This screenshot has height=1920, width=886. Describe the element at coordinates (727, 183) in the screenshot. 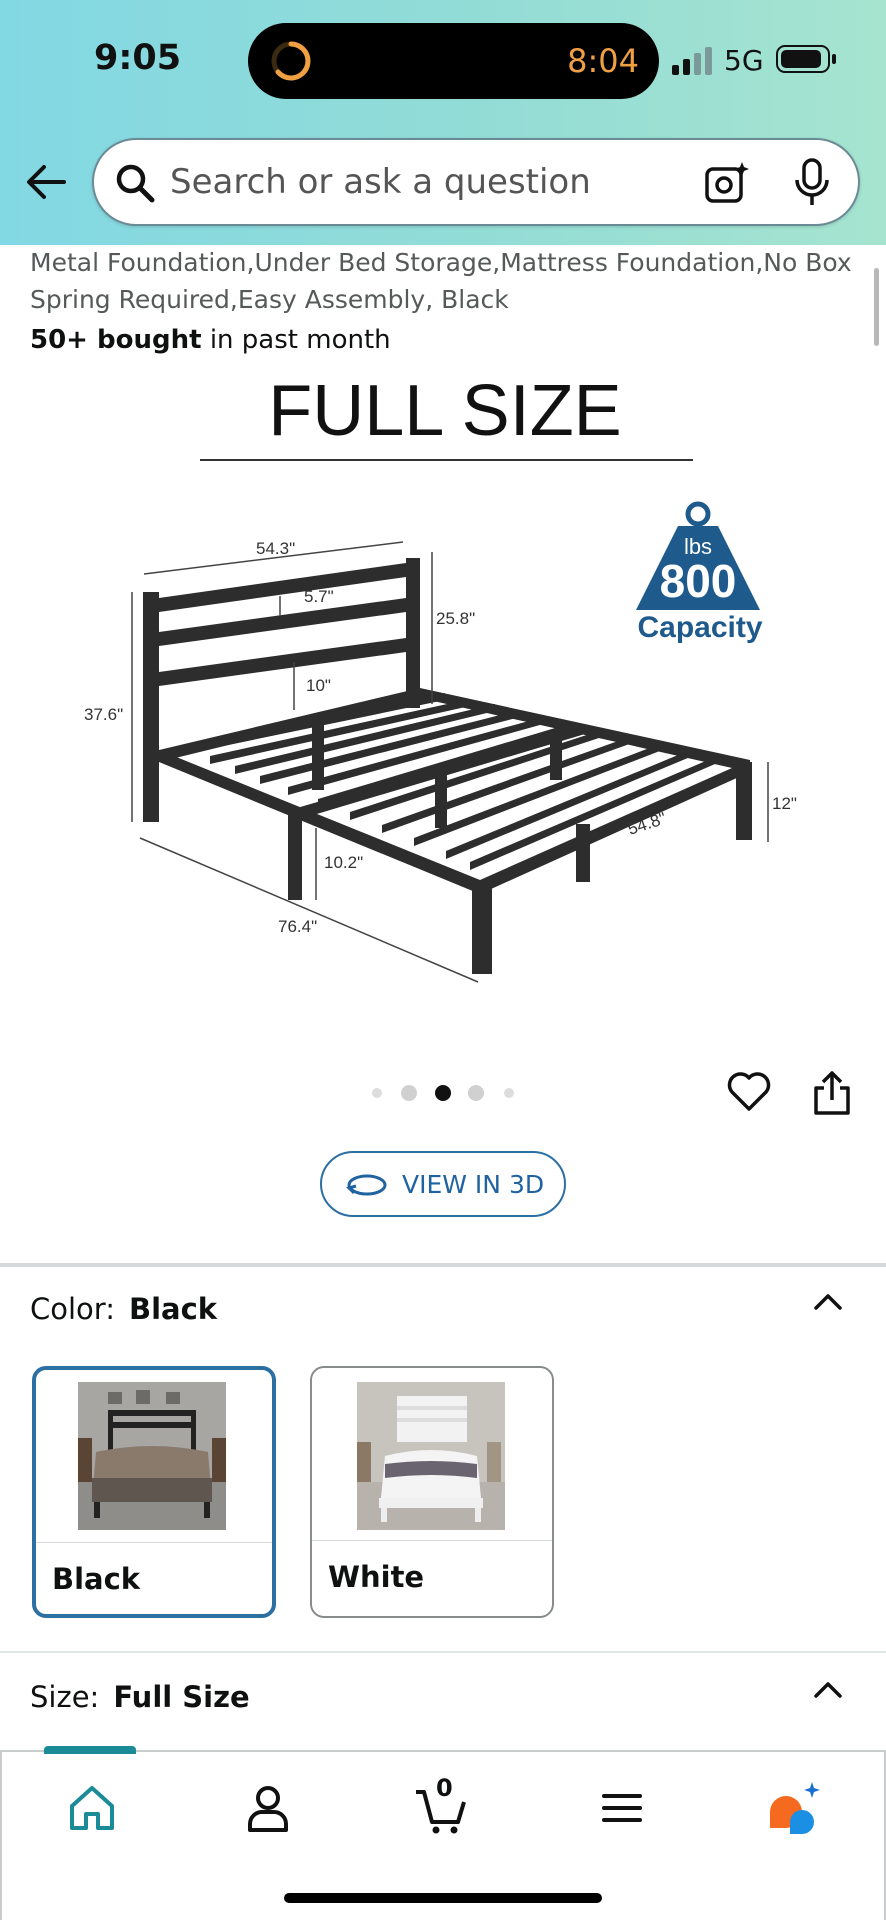

I see `camera-search-icon` at that location.